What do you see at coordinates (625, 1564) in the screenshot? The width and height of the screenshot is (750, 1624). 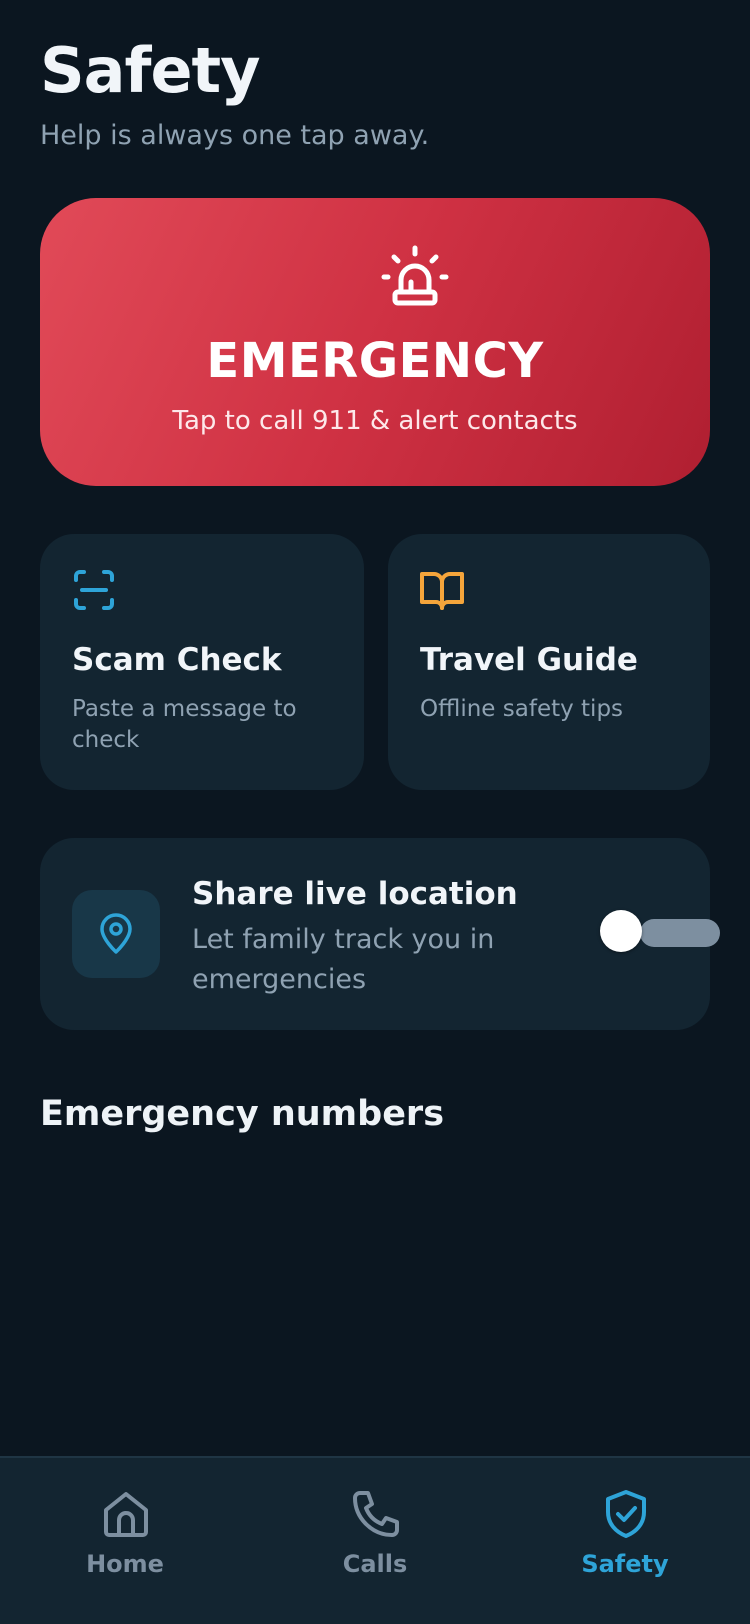 I see `tab-safety-label: Safety` at bounding box center [625, 1564].